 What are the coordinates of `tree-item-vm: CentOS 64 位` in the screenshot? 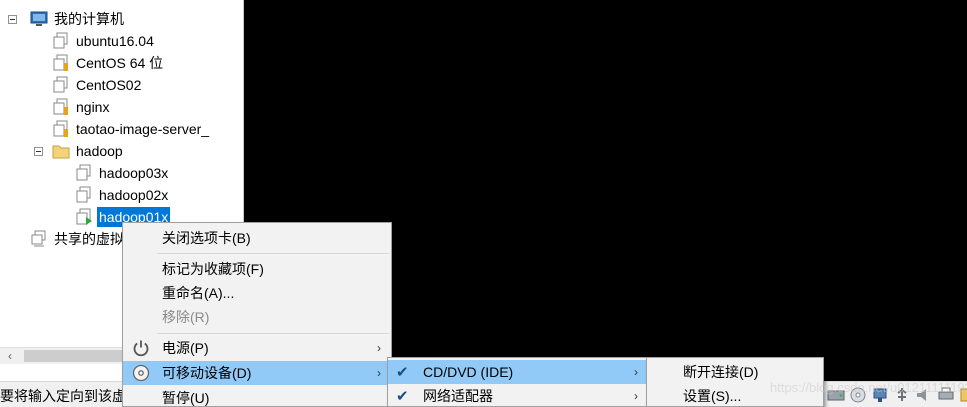 It's located at (108, 63).